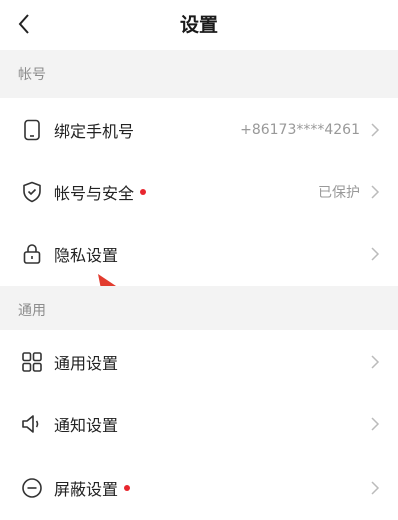 This screenshot has width=398, height=520. What do you see at coordinates (300, 130) in the screenshot?
I see `settings-row-value: +86173****4261` at bounding box center [300, 130].